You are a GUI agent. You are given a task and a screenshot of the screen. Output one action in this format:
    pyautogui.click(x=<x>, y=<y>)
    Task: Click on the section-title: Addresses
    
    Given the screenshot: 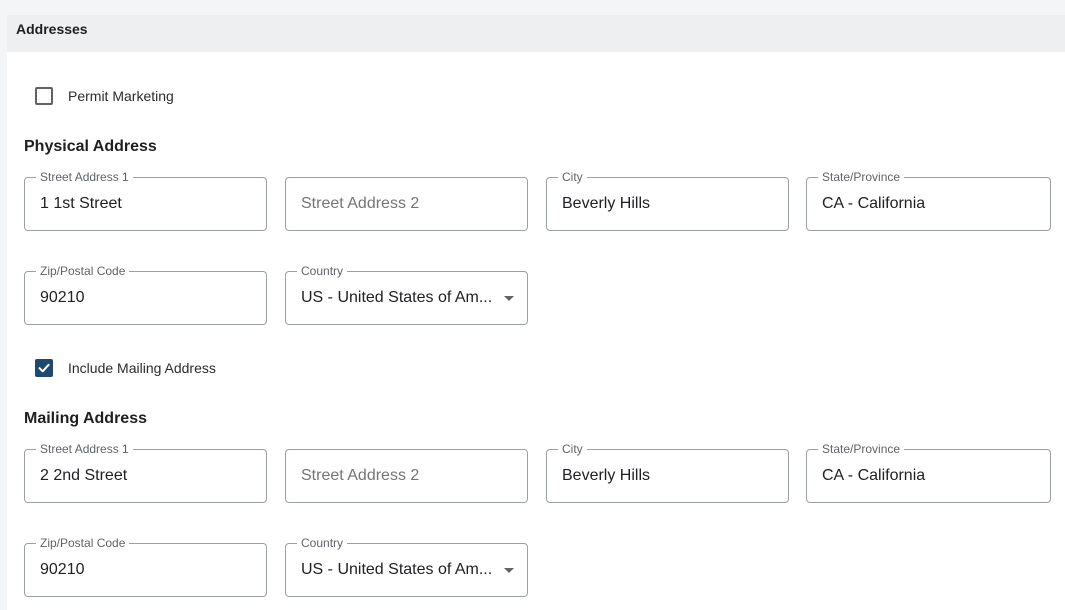 What is the action you would take?
    pyautogui.click(x=52, y=29)
    